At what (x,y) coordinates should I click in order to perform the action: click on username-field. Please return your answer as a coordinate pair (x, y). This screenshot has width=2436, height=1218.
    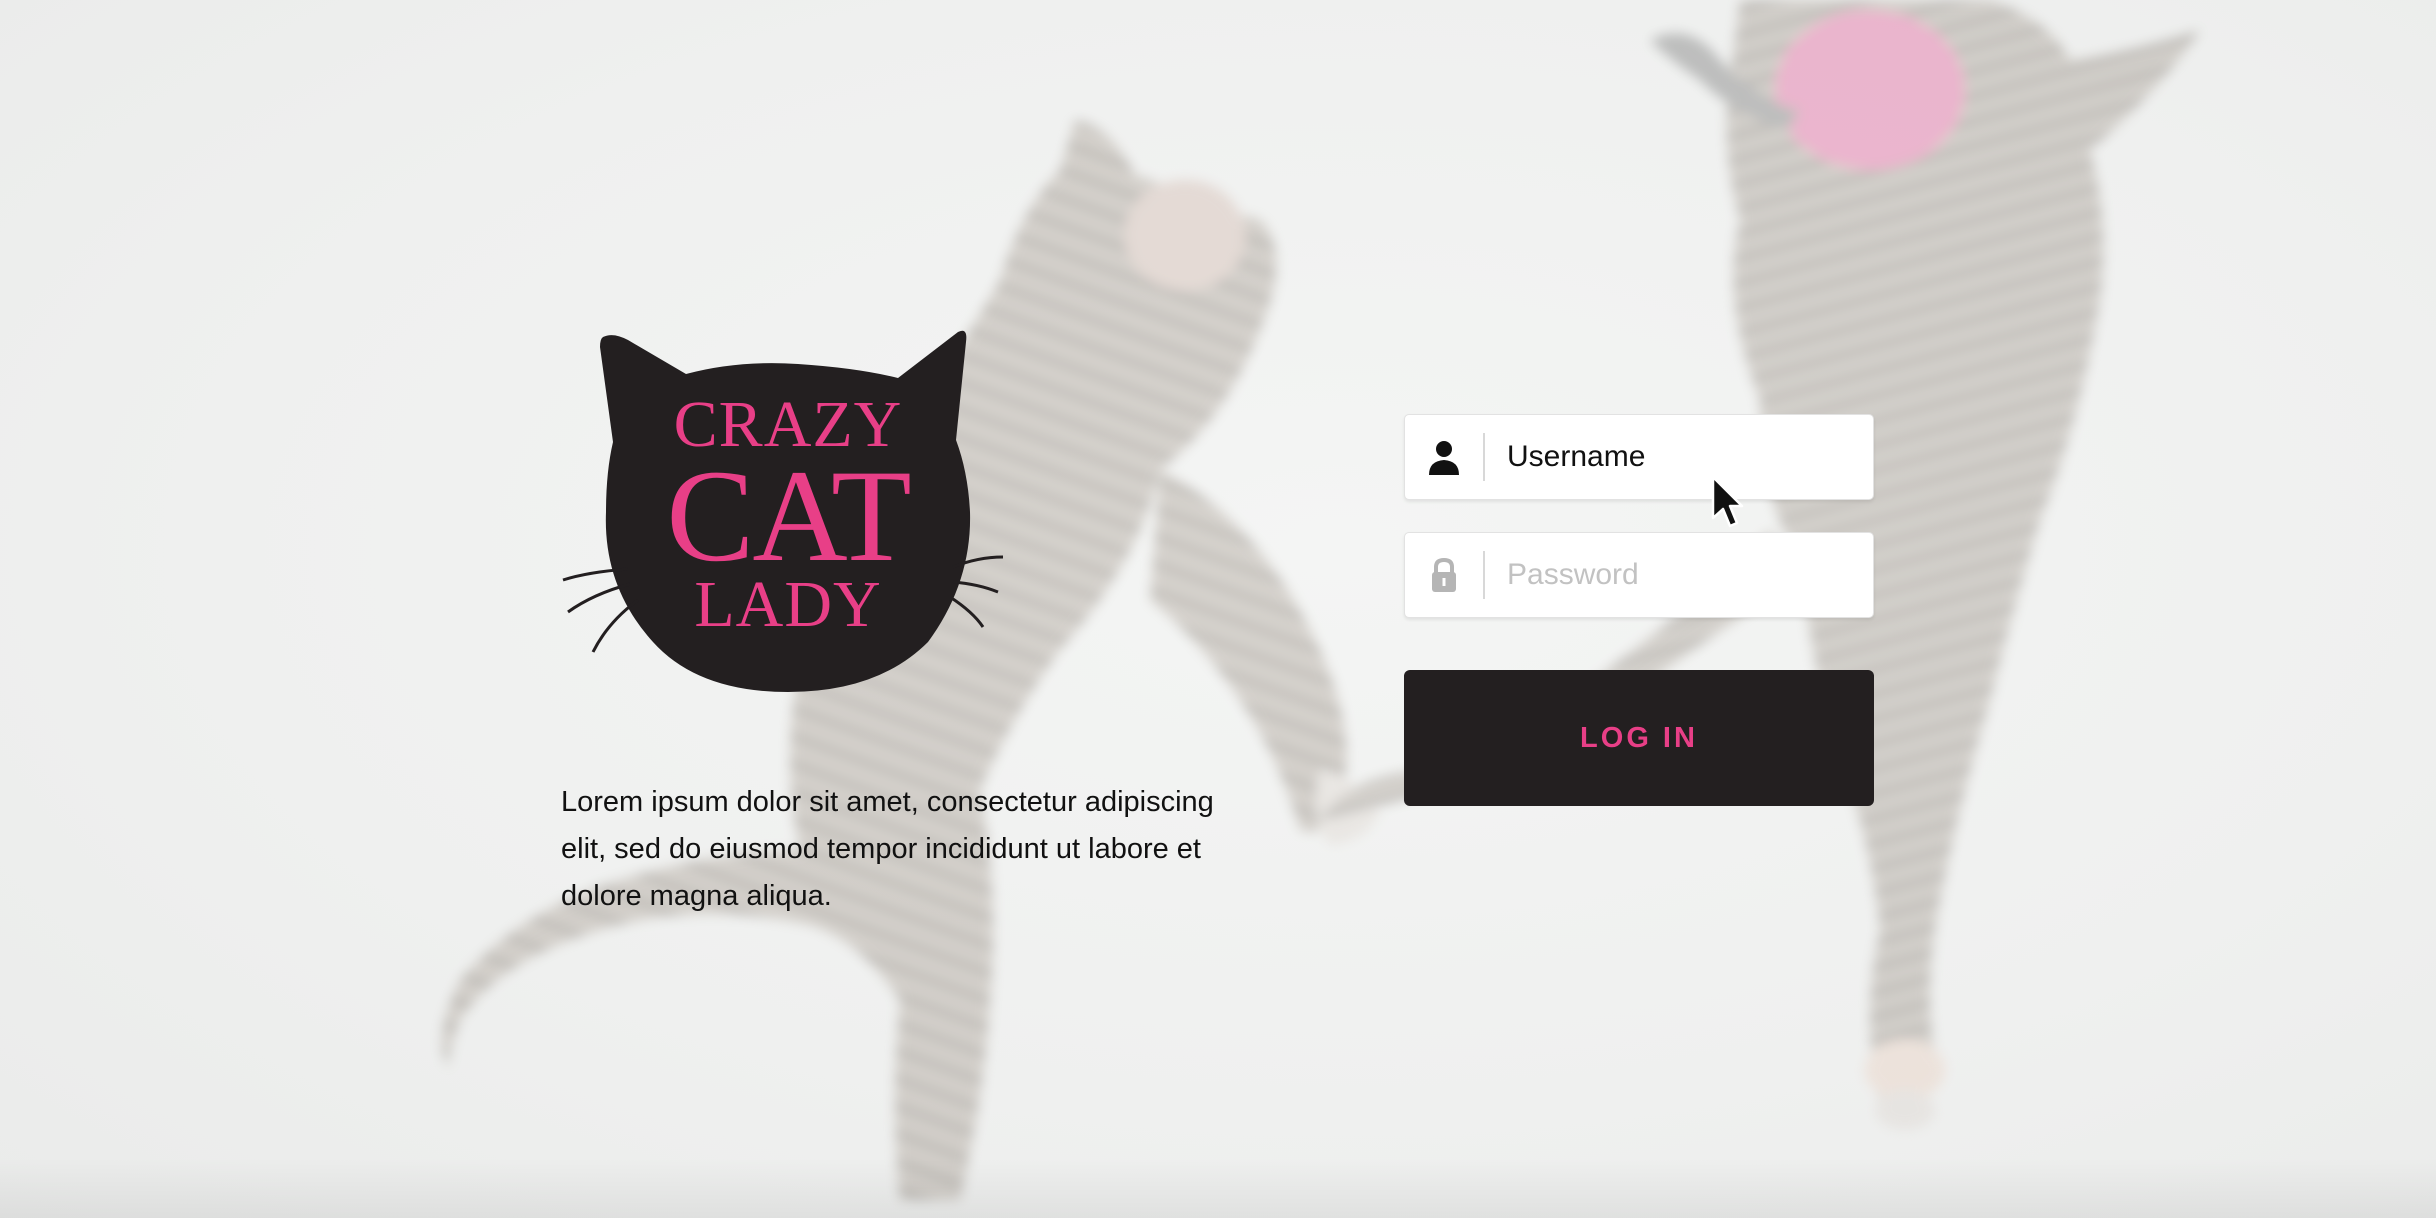
    Looking at the image, I should click on (1639, 457).